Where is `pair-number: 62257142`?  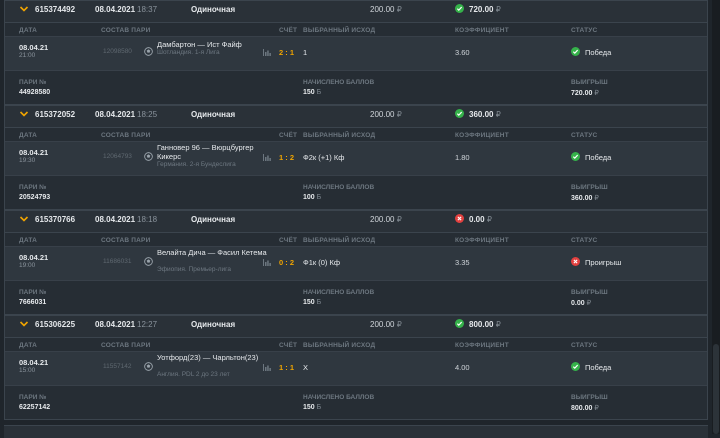
pair-number: 62257142 is located at coordinates (35, 407).